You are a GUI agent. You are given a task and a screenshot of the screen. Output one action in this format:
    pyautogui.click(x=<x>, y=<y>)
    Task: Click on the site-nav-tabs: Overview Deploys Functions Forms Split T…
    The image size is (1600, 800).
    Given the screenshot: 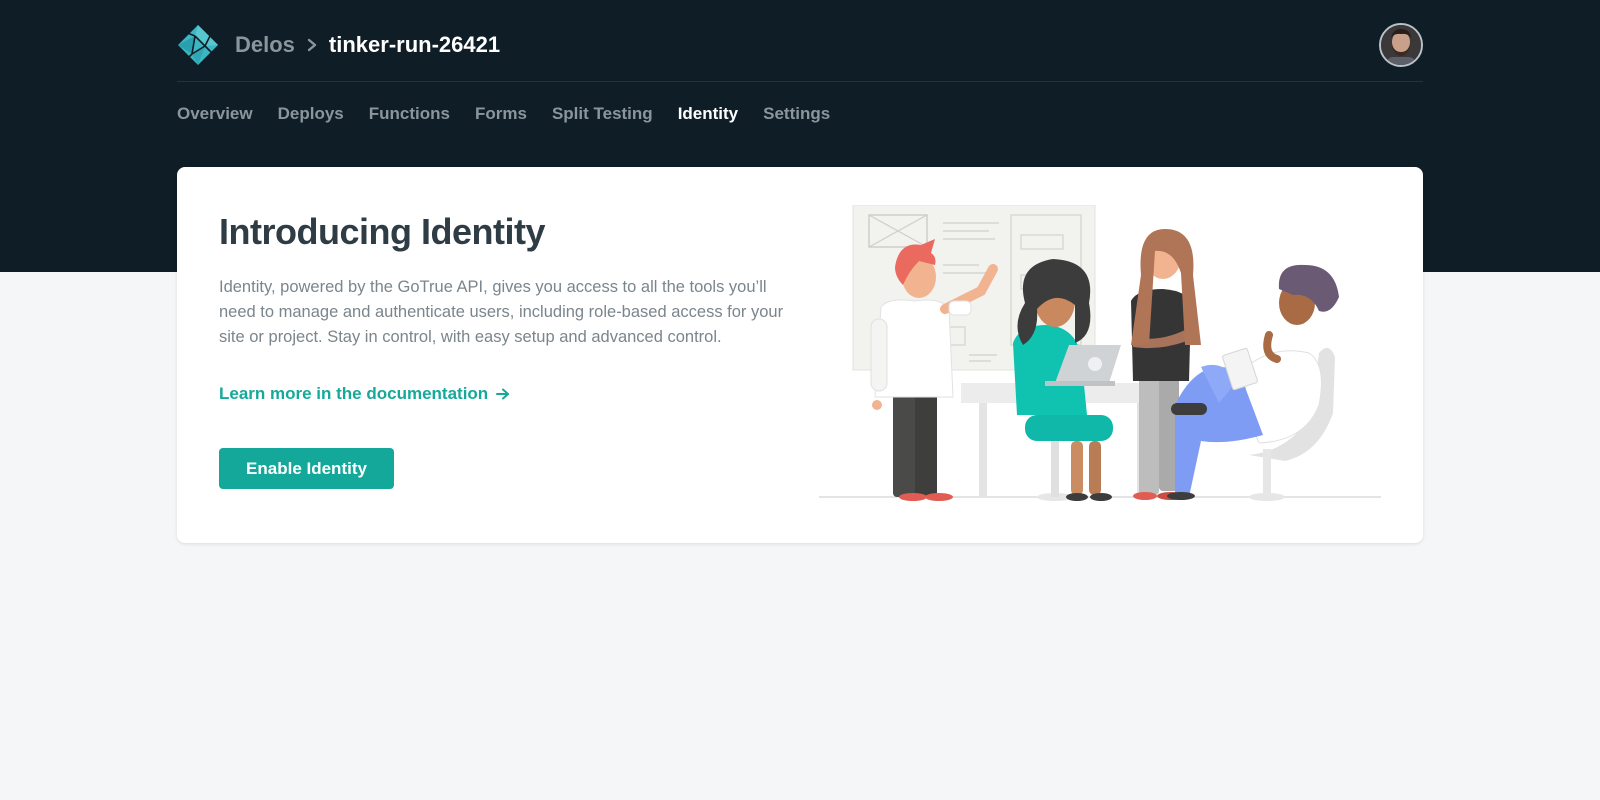 What is the action you would take?
    pyautogui.click(x=503, y=114)
    